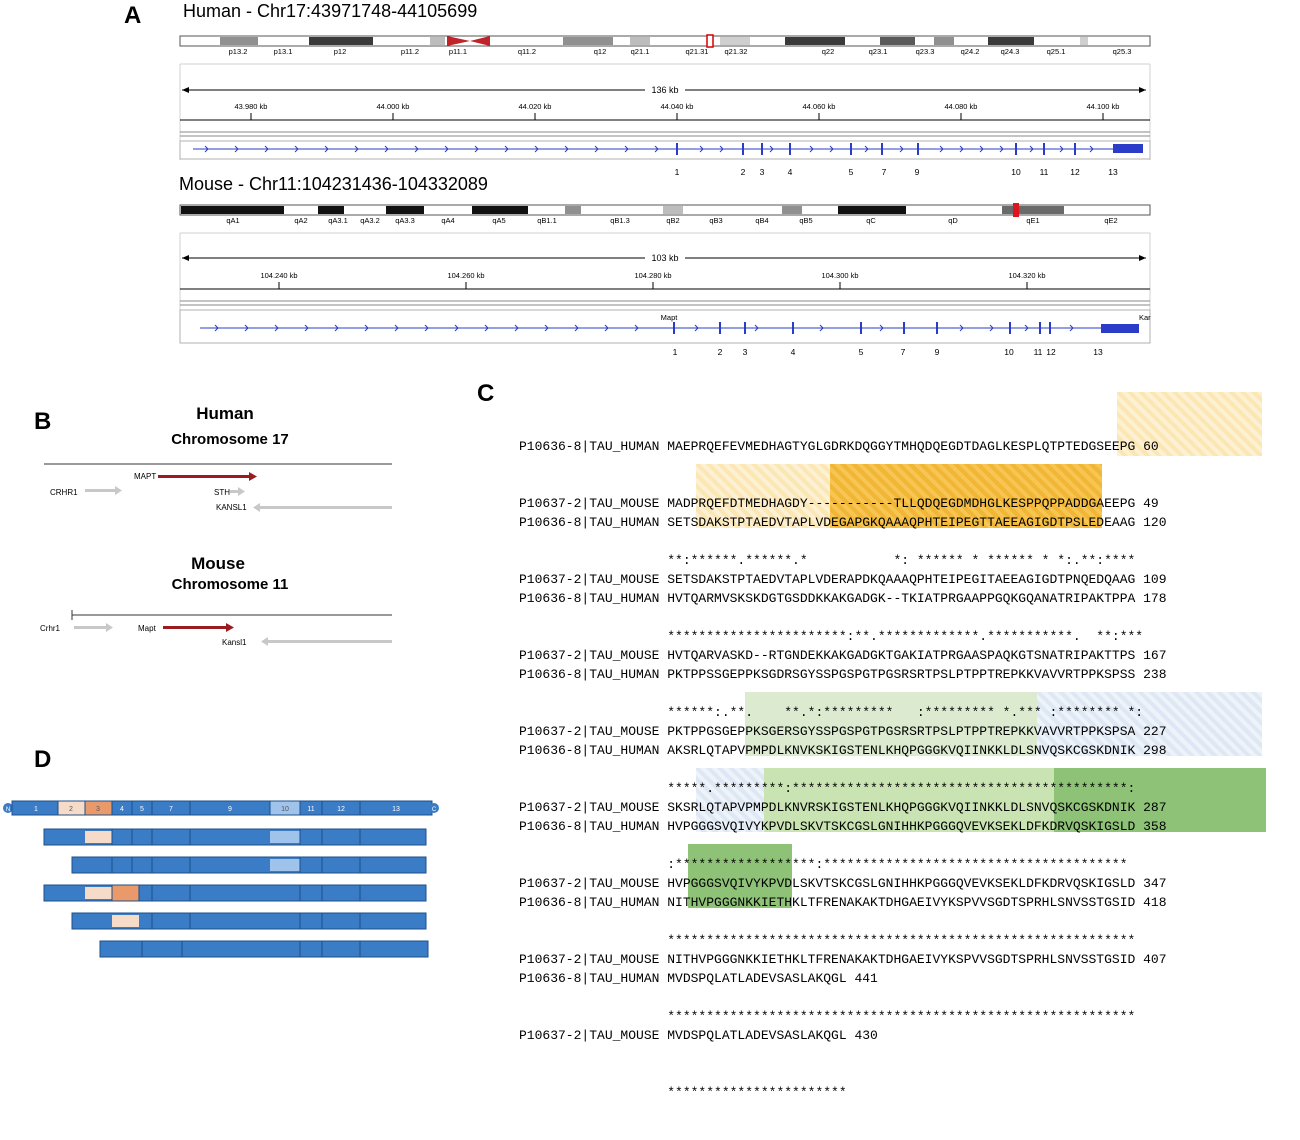 The image size is (1300, 1140). What do you see at coordinates (486, 393) in the screenshot?
I see `panel-label-c: C` at bounding box center [486, 393].